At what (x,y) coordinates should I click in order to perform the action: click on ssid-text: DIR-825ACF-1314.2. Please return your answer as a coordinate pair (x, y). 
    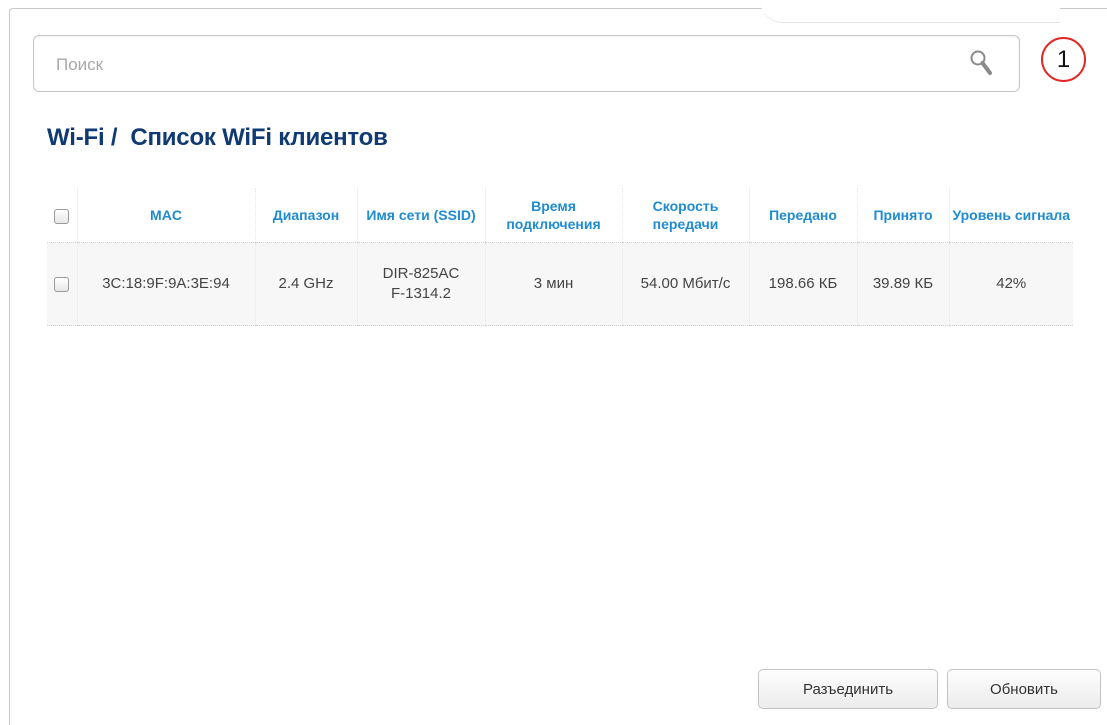
    Looking at the image, I should click on (421, 283).